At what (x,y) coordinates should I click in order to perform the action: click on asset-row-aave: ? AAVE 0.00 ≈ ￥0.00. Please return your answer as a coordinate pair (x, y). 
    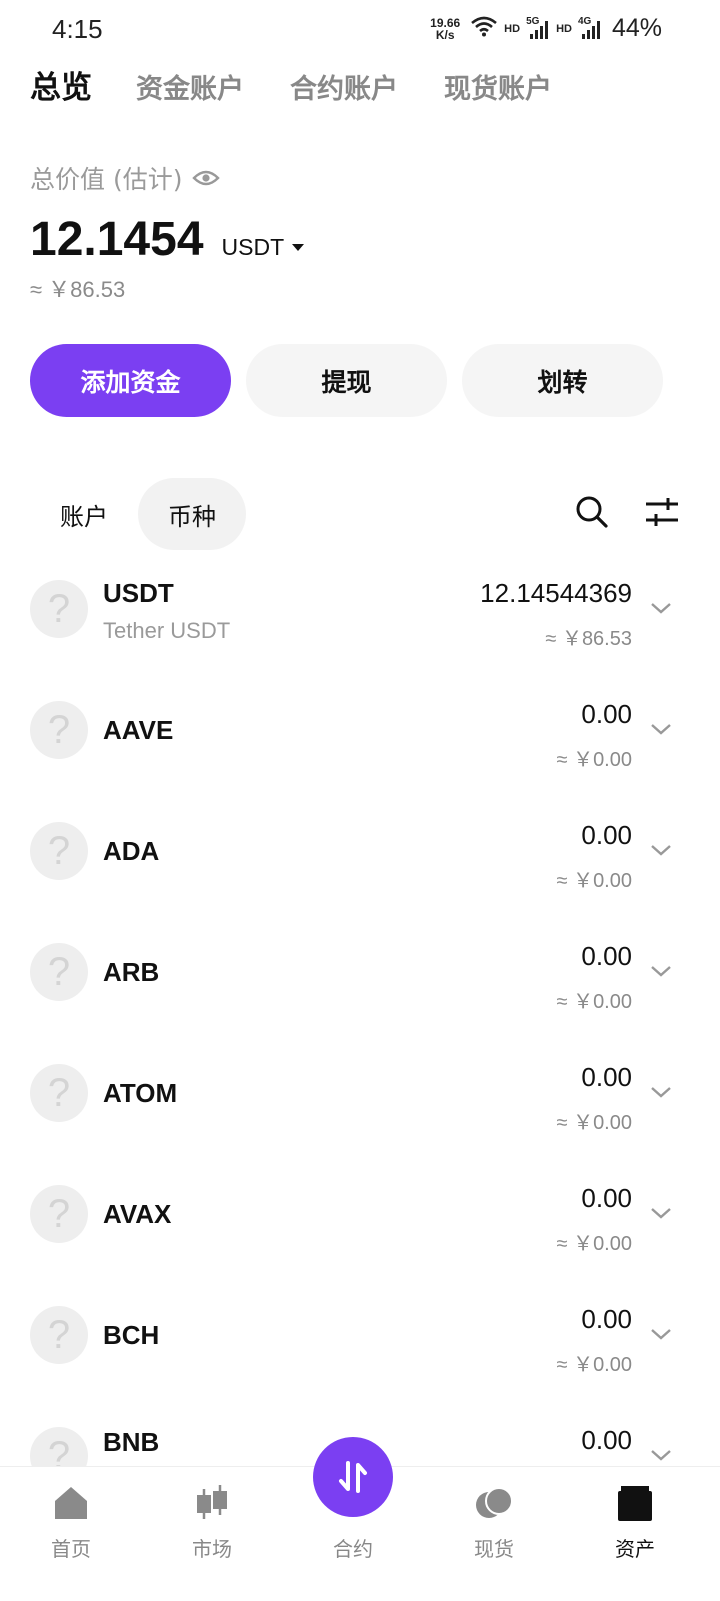
    Looking at the image, I should click on (360, 737).